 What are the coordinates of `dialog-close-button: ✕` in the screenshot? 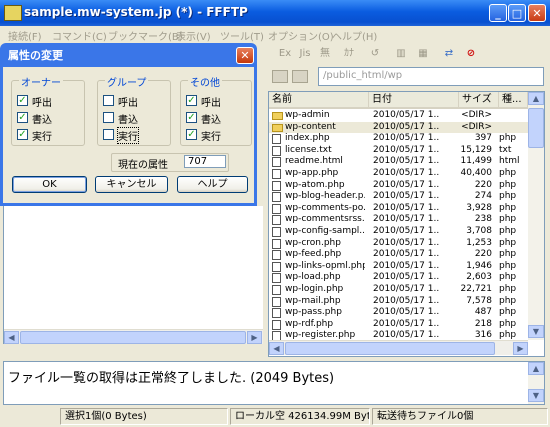 It's located at (245, 55).